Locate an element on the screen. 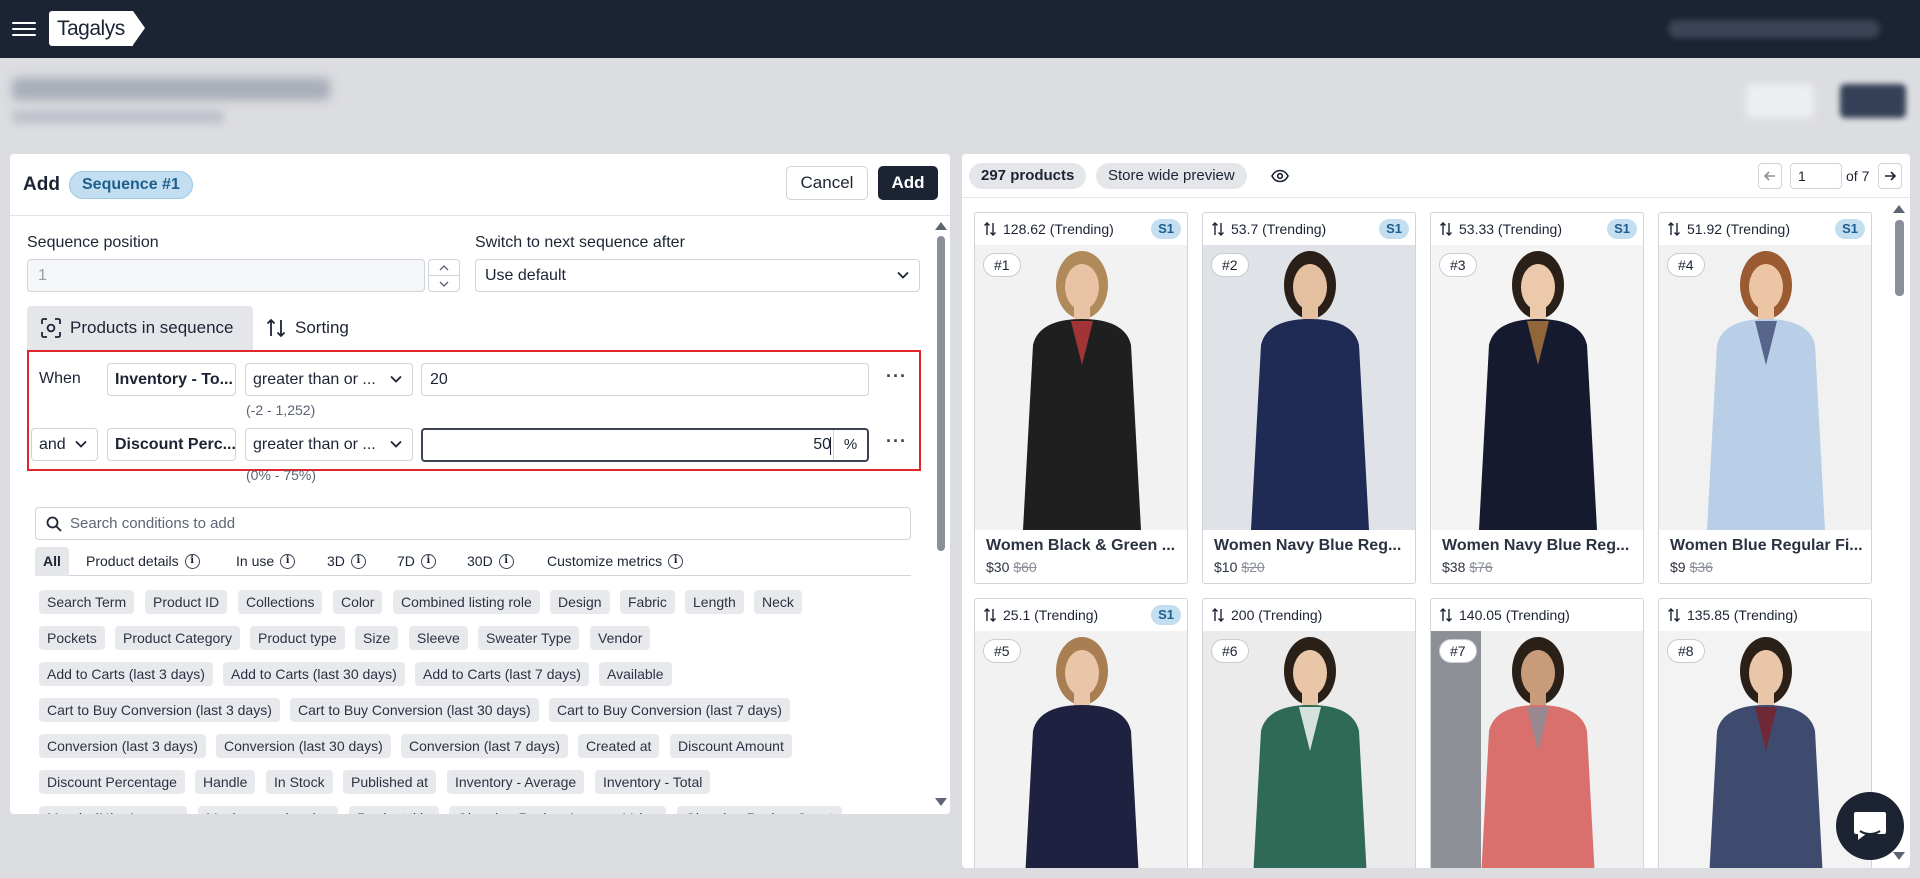 This screenshot has width=1920, height=878. condition-1-more-icon: ··· is located at coordinates (896, 376).